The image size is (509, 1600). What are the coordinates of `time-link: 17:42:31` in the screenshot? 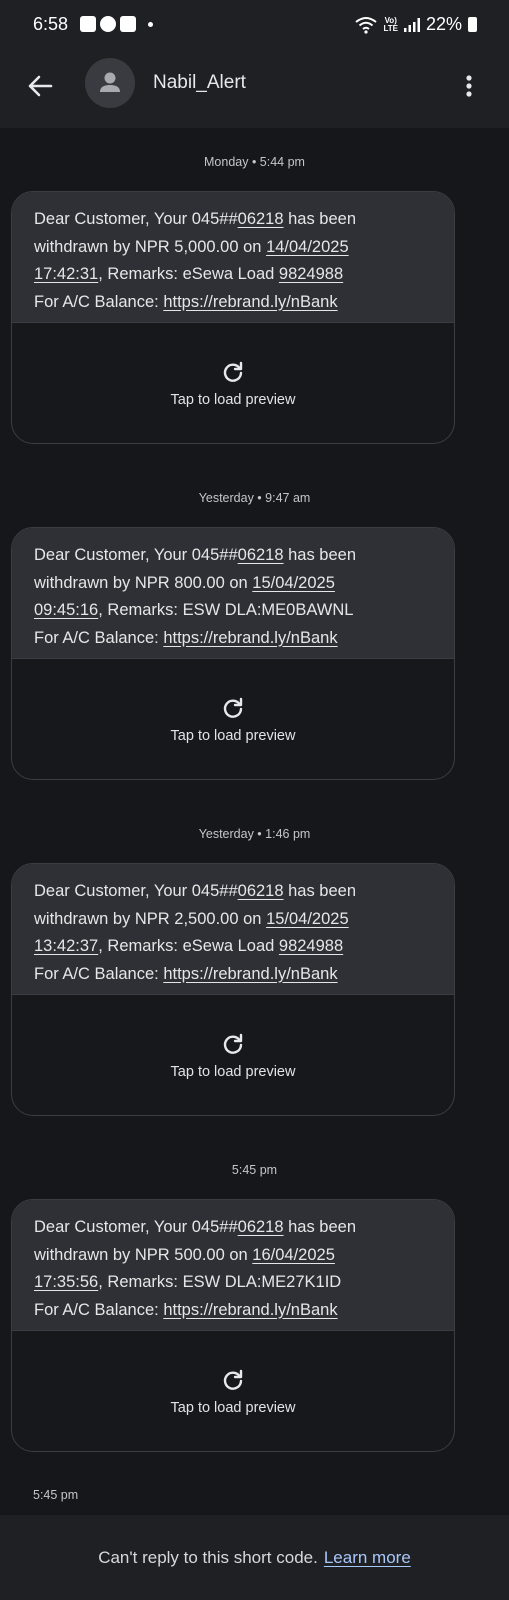 It's located at (66, 274).